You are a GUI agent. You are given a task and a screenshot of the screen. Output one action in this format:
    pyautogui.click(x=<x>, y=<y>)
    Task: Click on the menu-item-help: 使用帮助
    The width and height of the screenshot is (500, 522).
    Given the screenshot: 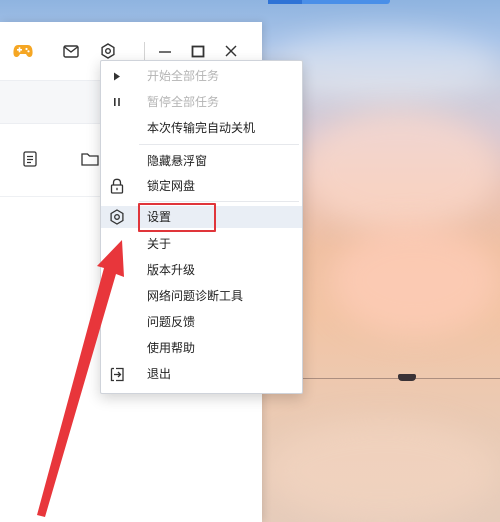 What is the action you would take?
    pyautogui.click(x=201, y=348)
    